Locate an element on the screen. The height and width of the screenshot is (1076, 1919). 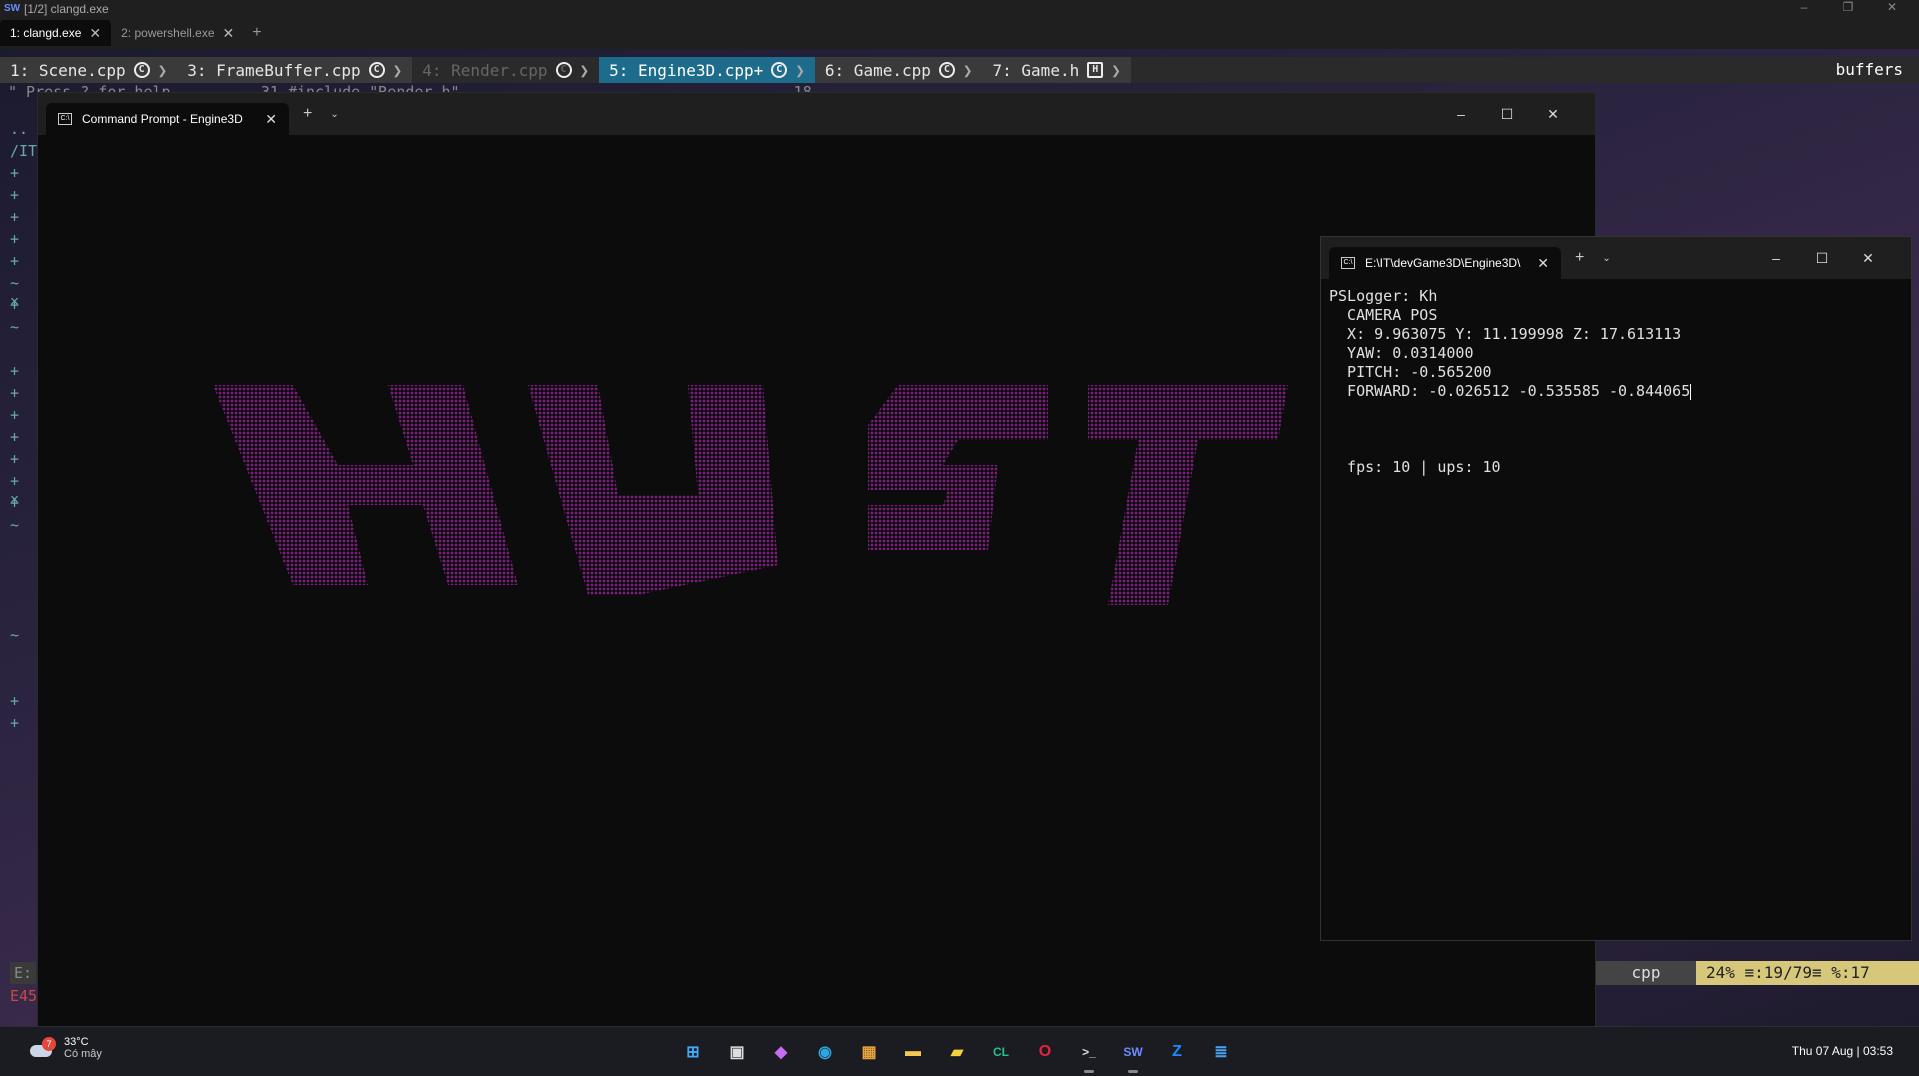
clock: Thu 07 Aug | 03:53 is located at coordinates (1842, 1051).